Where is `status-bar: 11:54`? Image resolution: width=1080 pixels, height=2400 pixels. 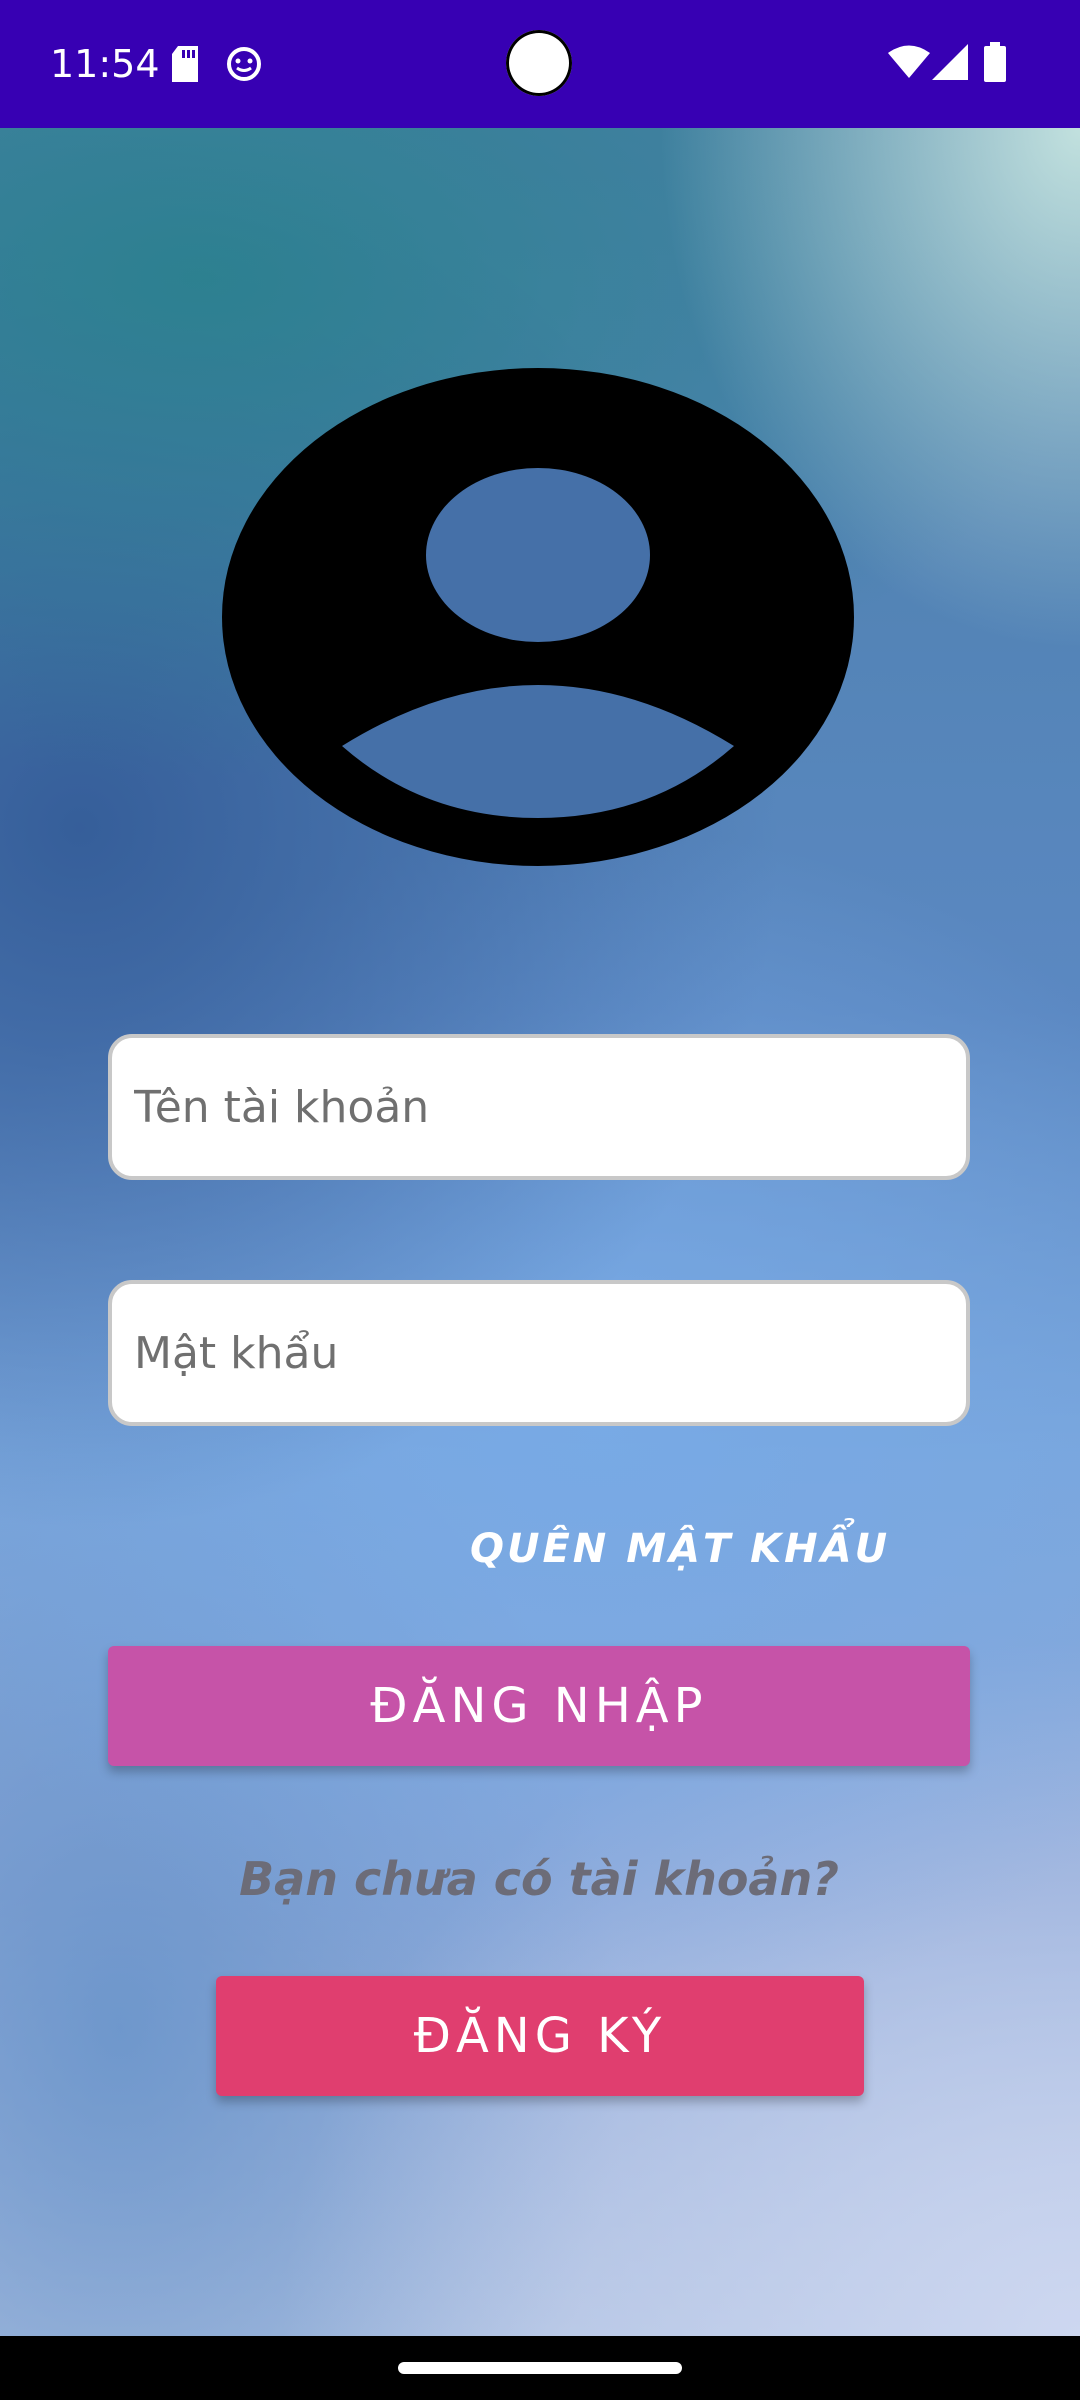 status-bar: 11:54 is located at coordinates (540, 64).